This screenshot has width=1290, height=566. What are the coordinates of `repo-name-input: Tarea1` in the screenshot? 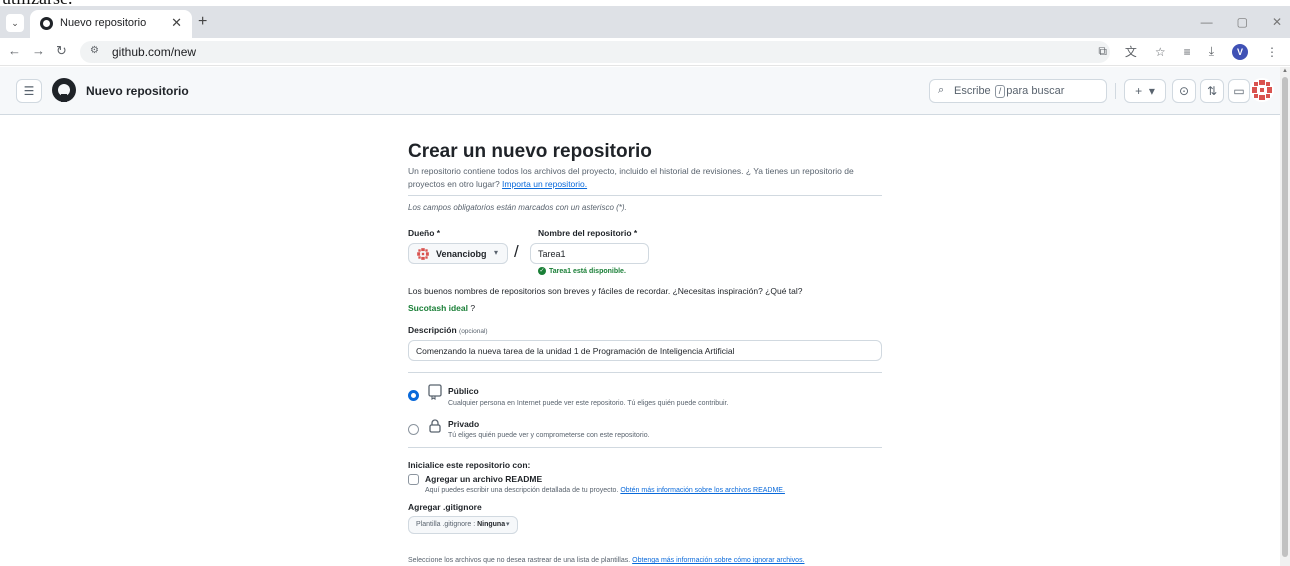 It's located at (589, 253).